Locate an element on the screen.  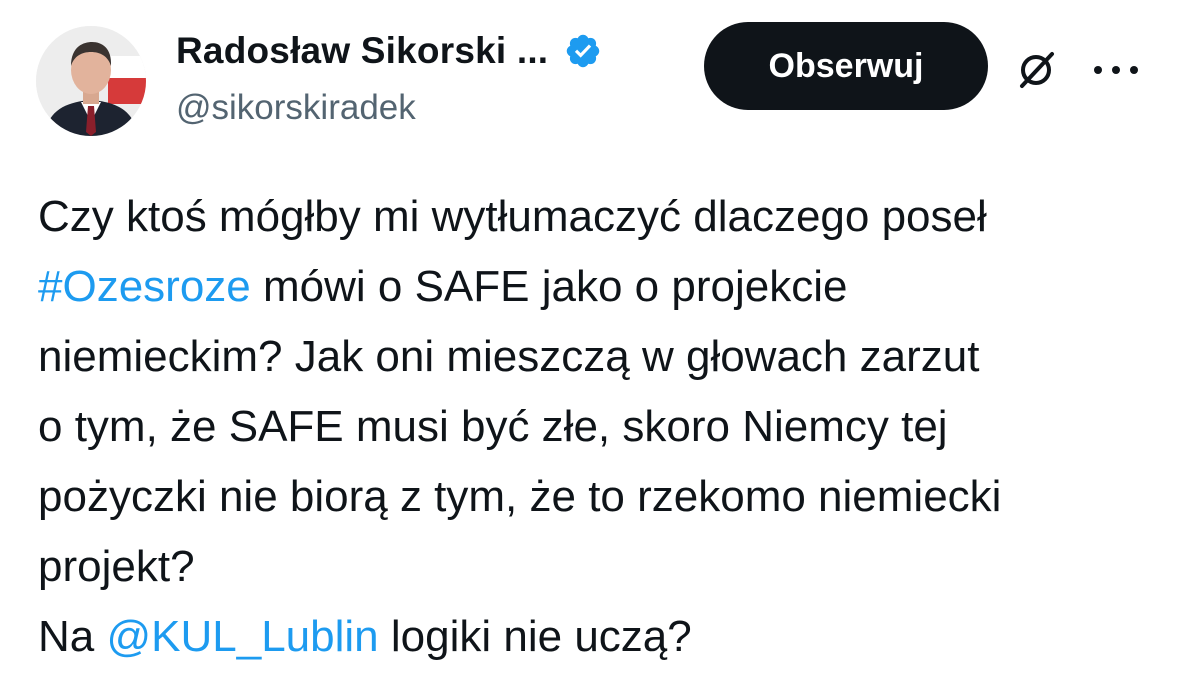
tweet-line-text: Na is located at coordinates (72, 636).